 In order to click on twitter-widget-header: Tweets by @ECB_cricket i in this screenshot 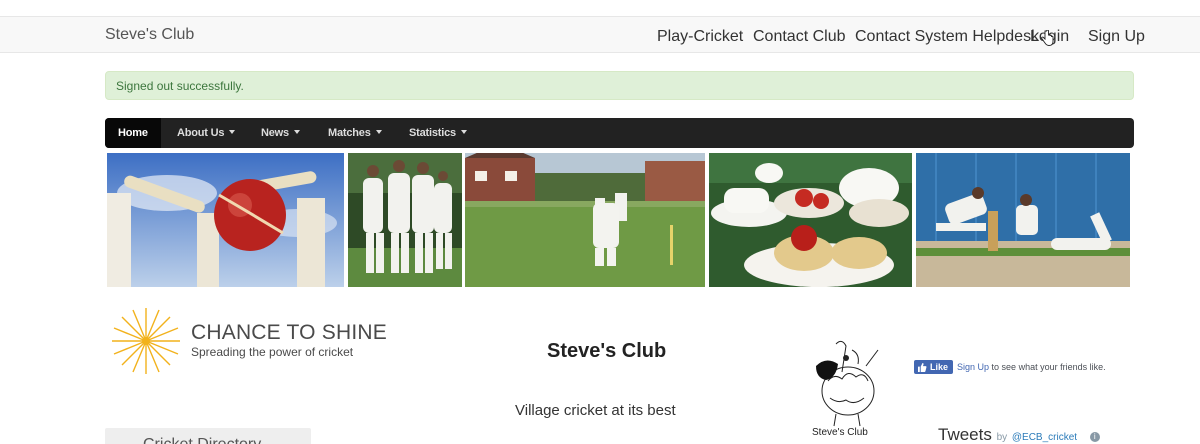, I will do `click(1019, 434)`.